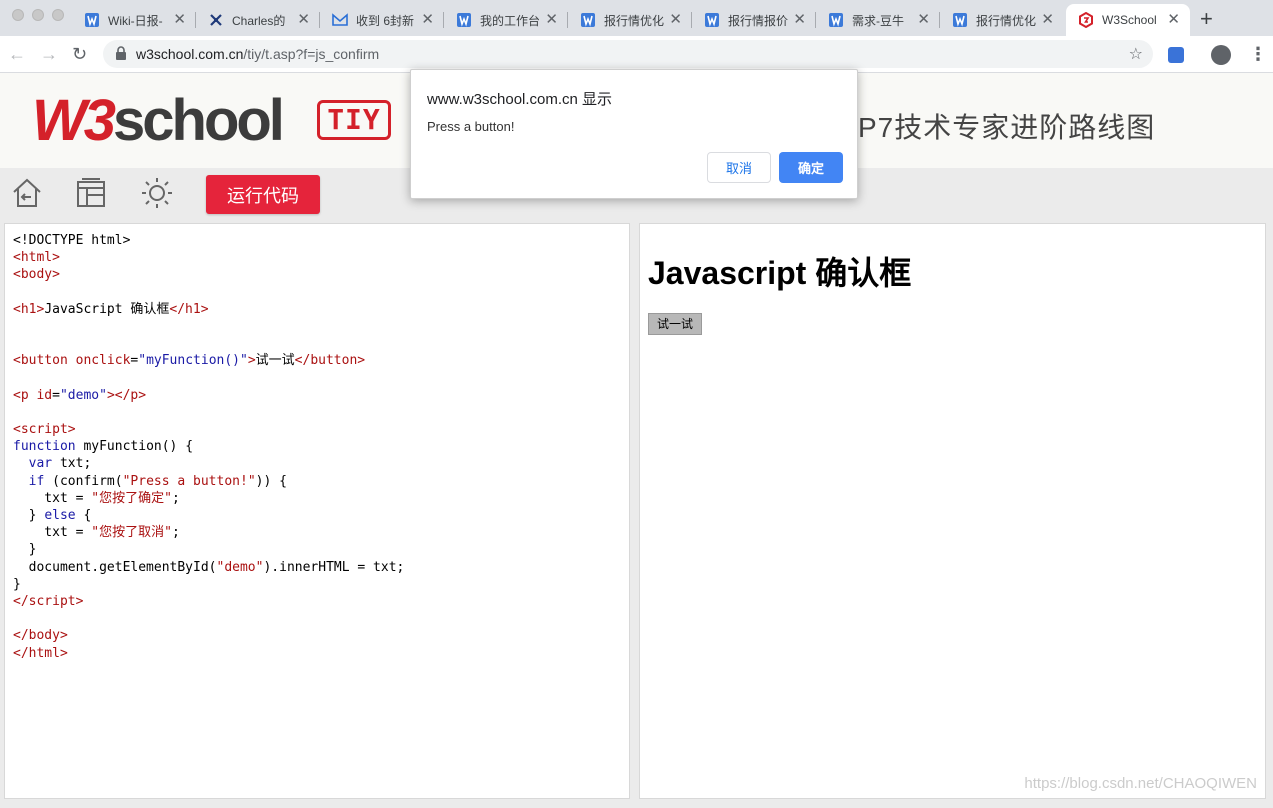  What do you see at coordinates (471, 126) in the screenshot?
I see `dialog-message: Press a button!` at bounding box center [471, 126].